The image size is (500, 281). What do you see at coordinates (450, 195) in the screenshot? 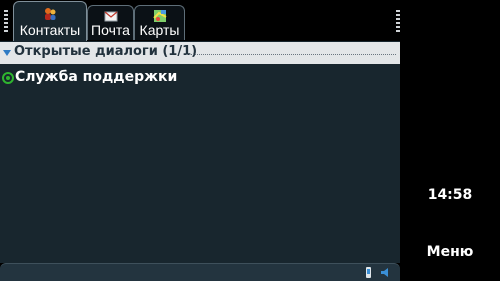
I see `clock: 14:58` at bounding box center [450, 195].